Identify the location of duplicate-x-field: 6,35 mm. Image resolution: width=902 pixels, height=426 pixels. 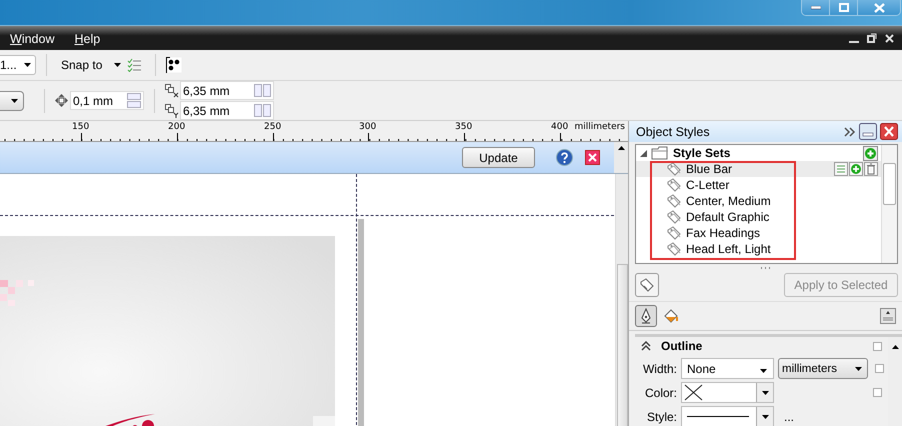
(227, 90).